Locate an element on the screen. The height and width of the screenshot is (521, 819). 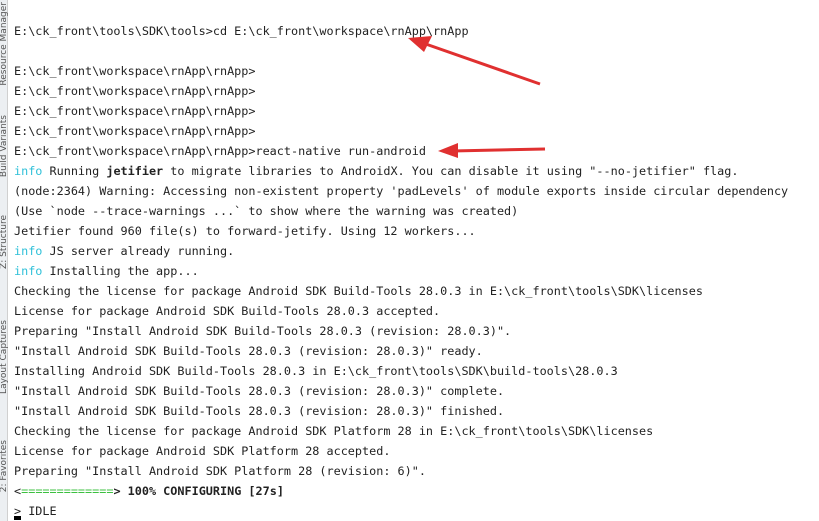
annotation-arrows is located at coordinates (477, 97).